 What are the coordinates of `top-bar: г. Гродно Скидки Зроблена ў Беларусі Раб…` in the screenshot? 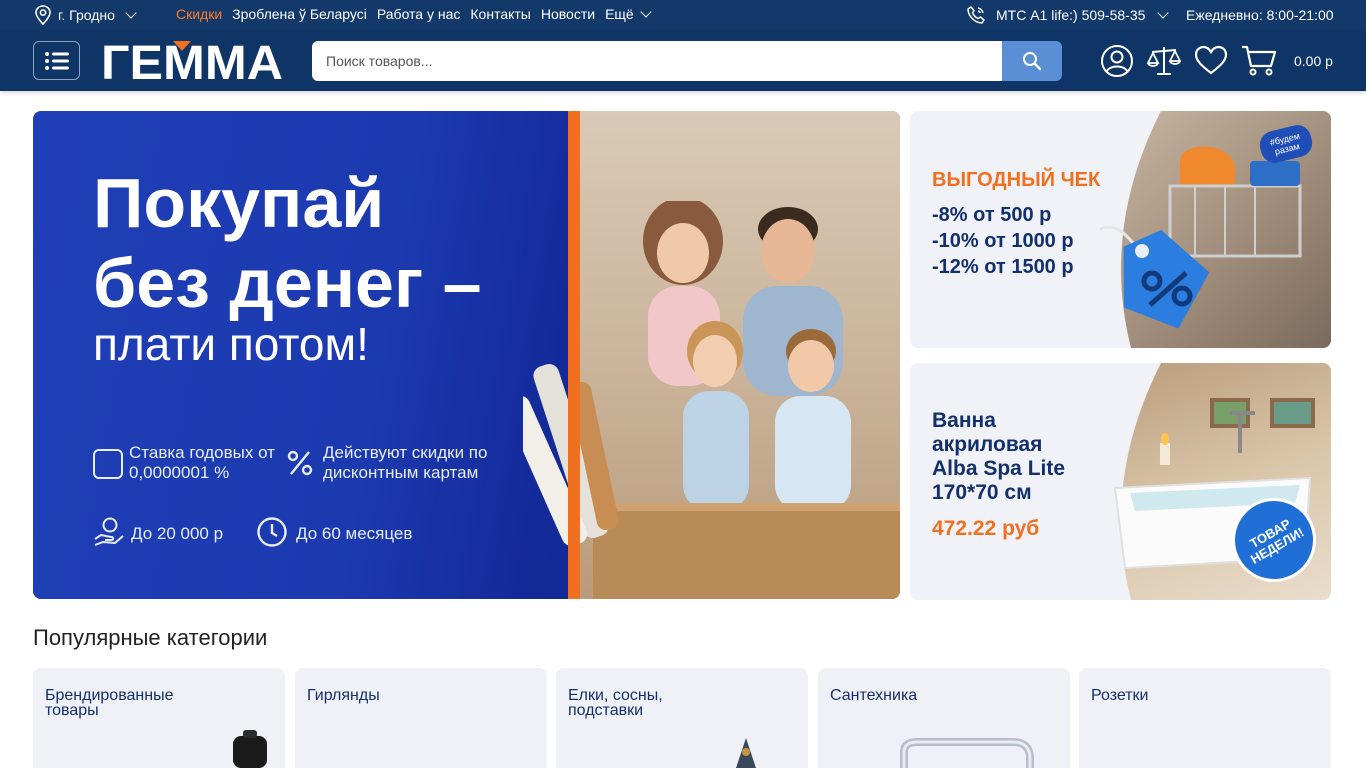 It's located at (683, 15).